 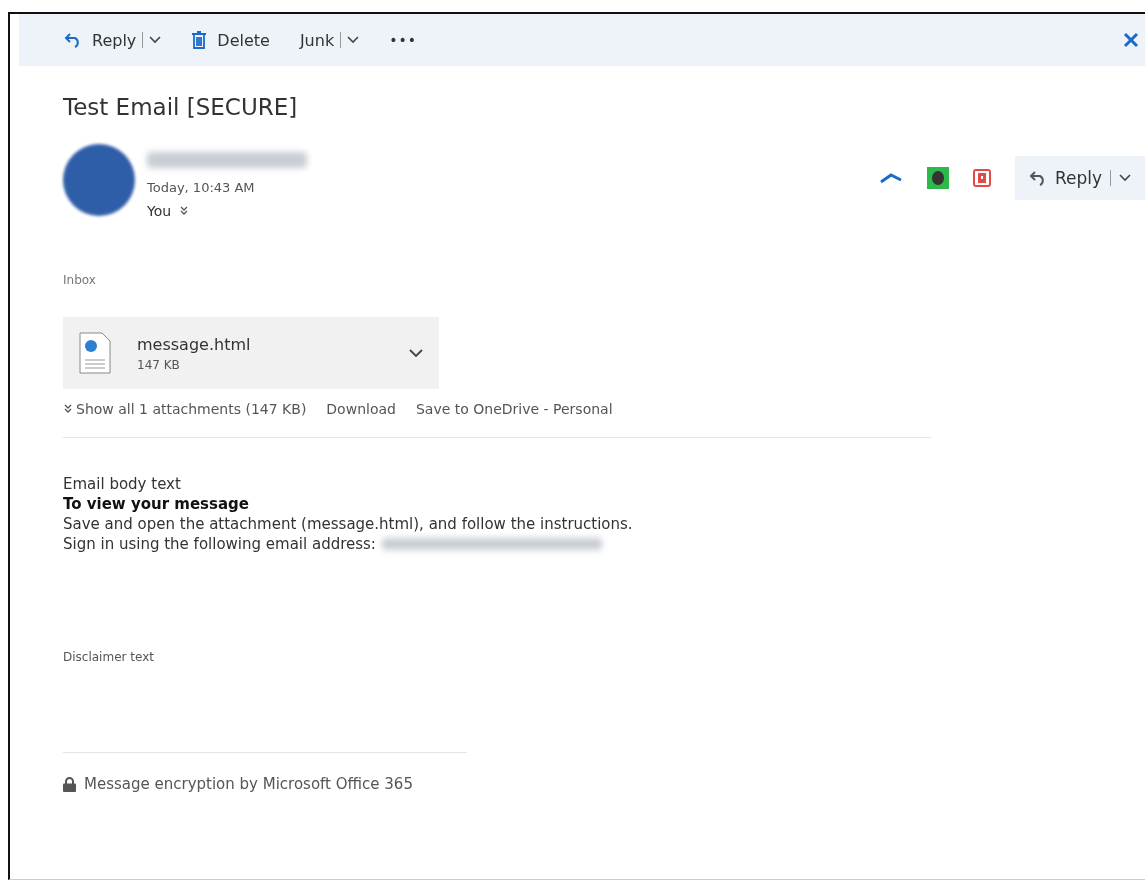 What do you see at coordinates (122, 484) in the screenshot?
I see `body-text: Email body text` at bounding box center [122, 484].